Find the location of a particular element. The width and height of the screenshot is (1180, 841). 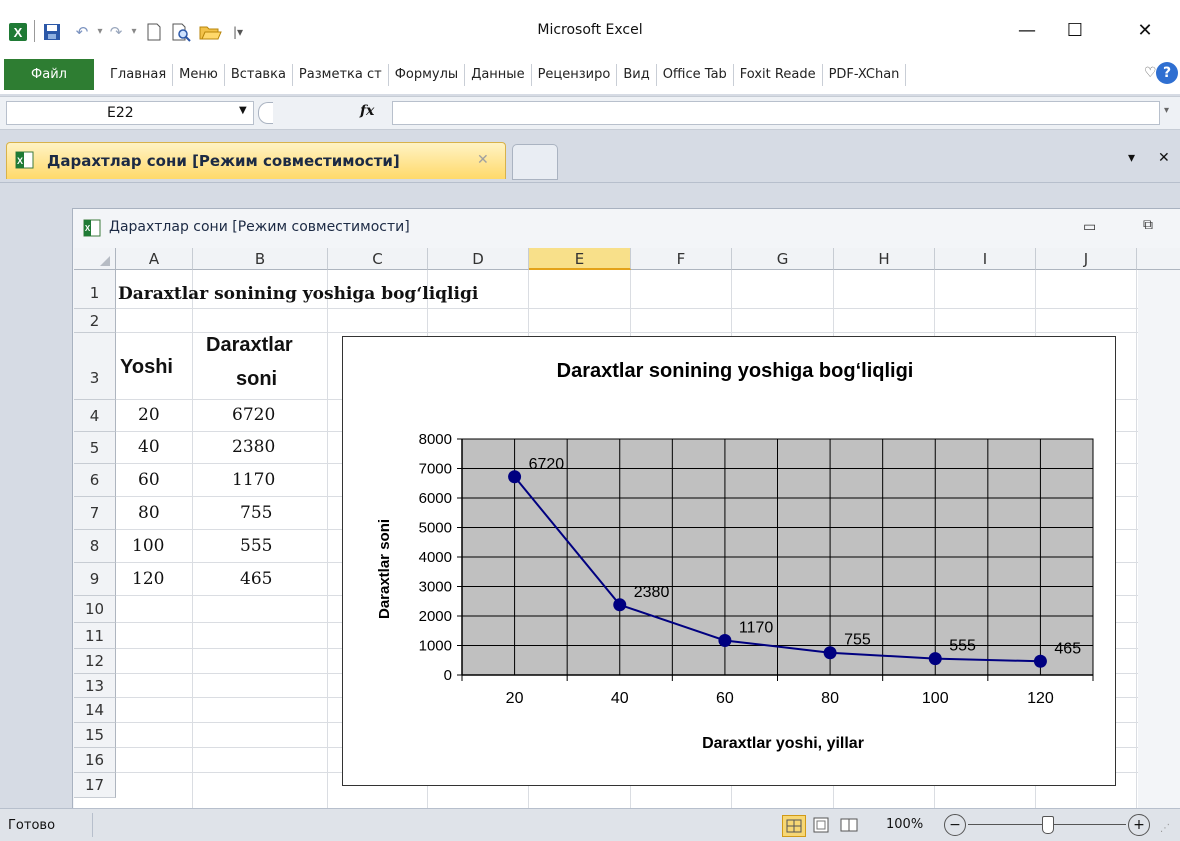

cell-b7: 755 is located at coordinates (256, 513).